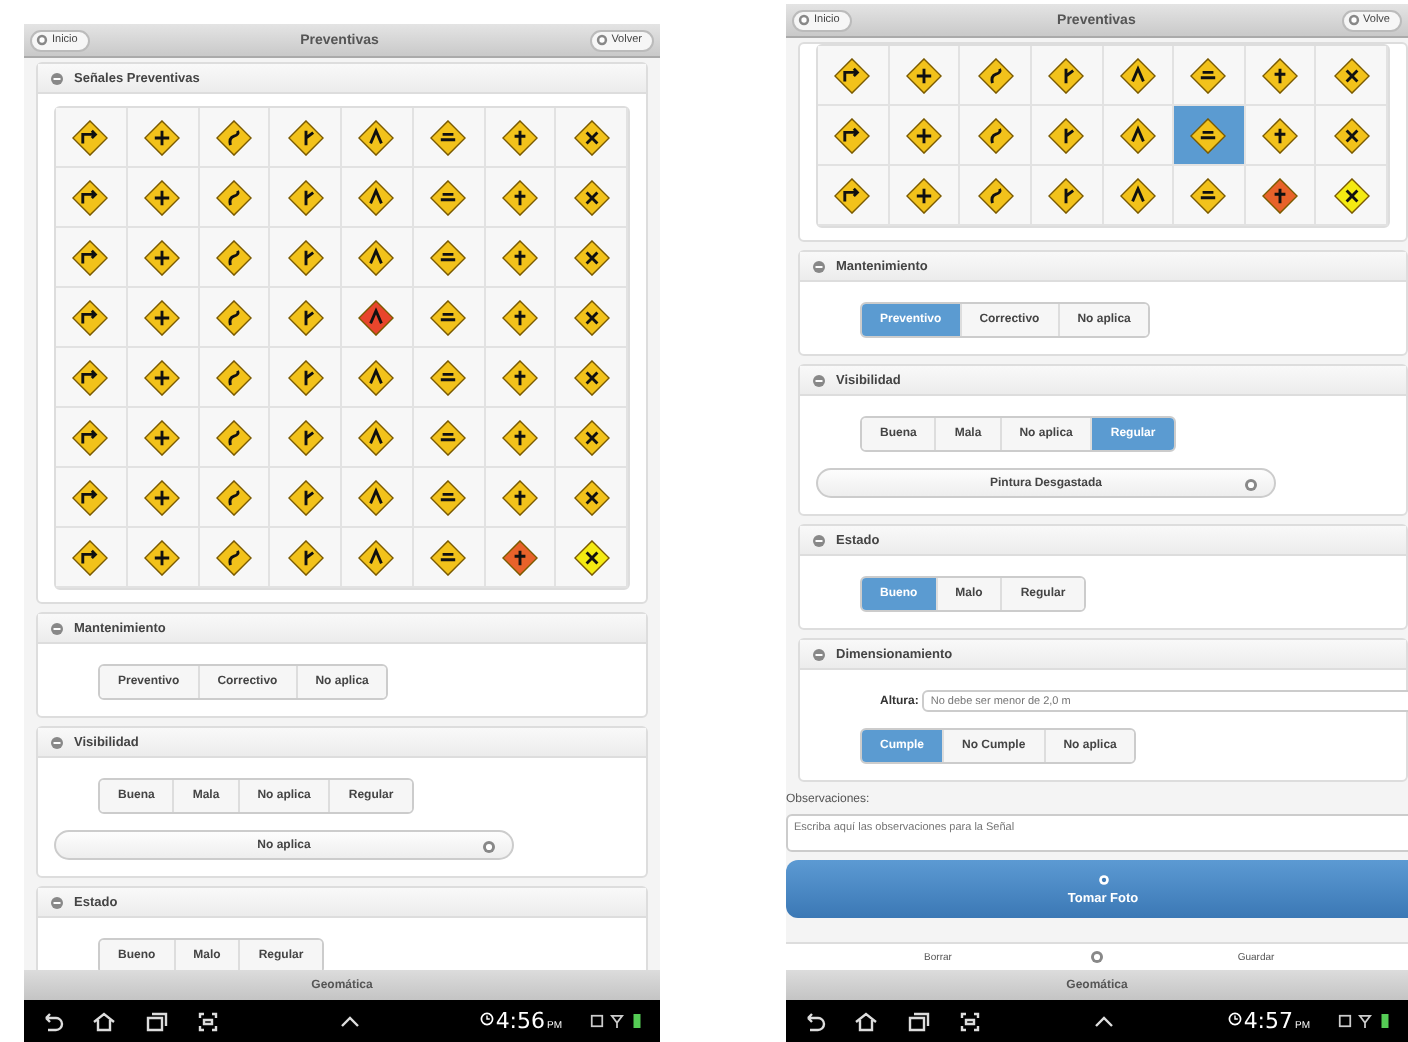  I want to click on clock-icon, so click(1234, 1019).